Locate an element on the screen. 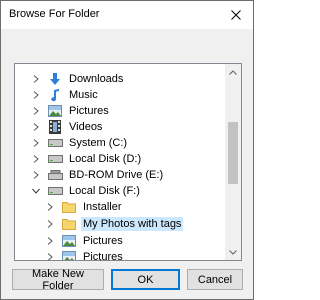  title-bar: Browse For Folder is located at coordinates (127, 15).